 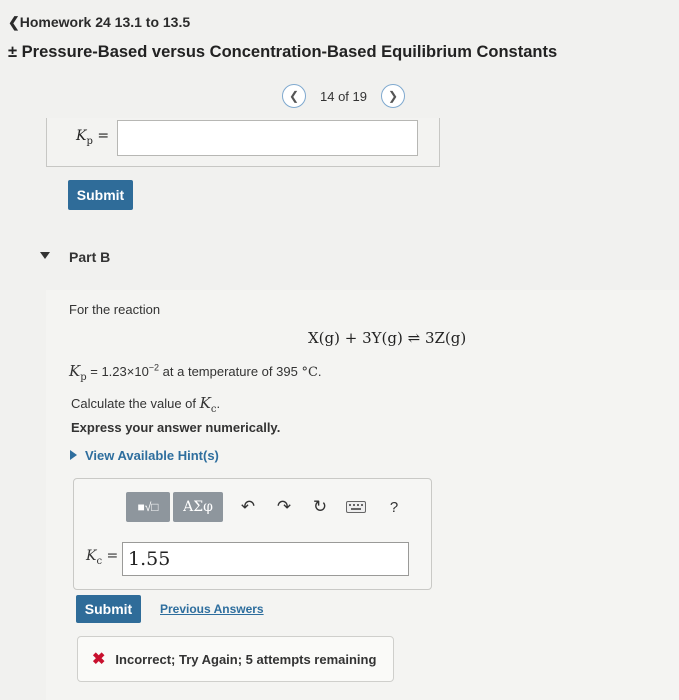 I want to click on pager-text: 14 of 19, so click(x=343, y=96).